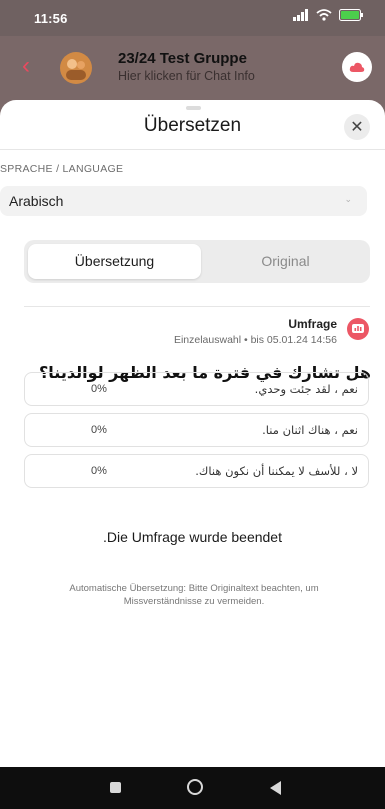 The image size is (385, 809). I want to click on close-icon: ✕, so click(357, 127).